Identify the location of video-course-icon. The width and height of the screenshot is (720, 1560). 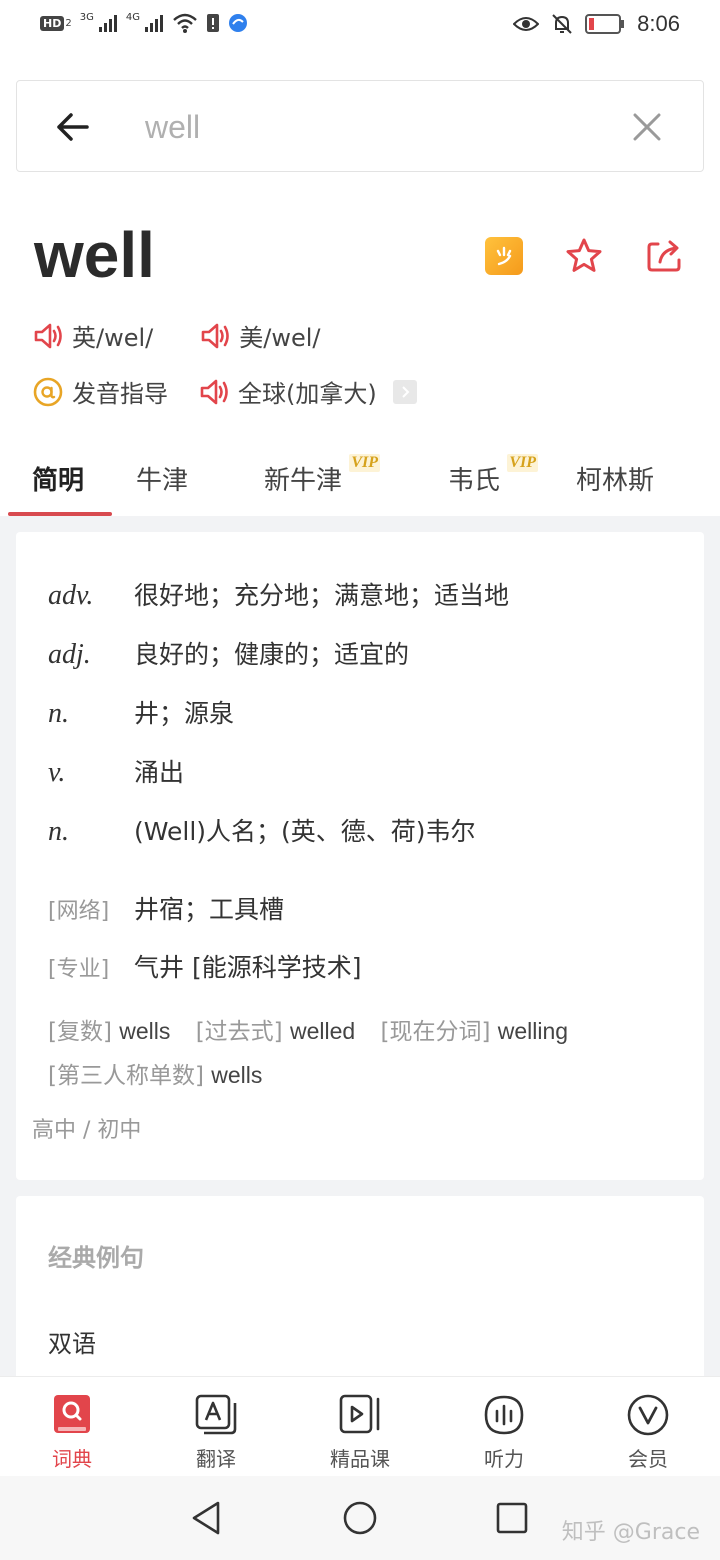
(359, 1414).